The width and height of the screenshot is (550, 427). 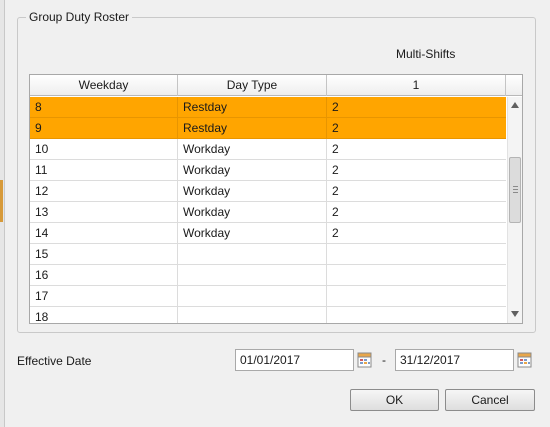 I want to click on table-row: 12 Workday 2, so click(x=268, y=191).